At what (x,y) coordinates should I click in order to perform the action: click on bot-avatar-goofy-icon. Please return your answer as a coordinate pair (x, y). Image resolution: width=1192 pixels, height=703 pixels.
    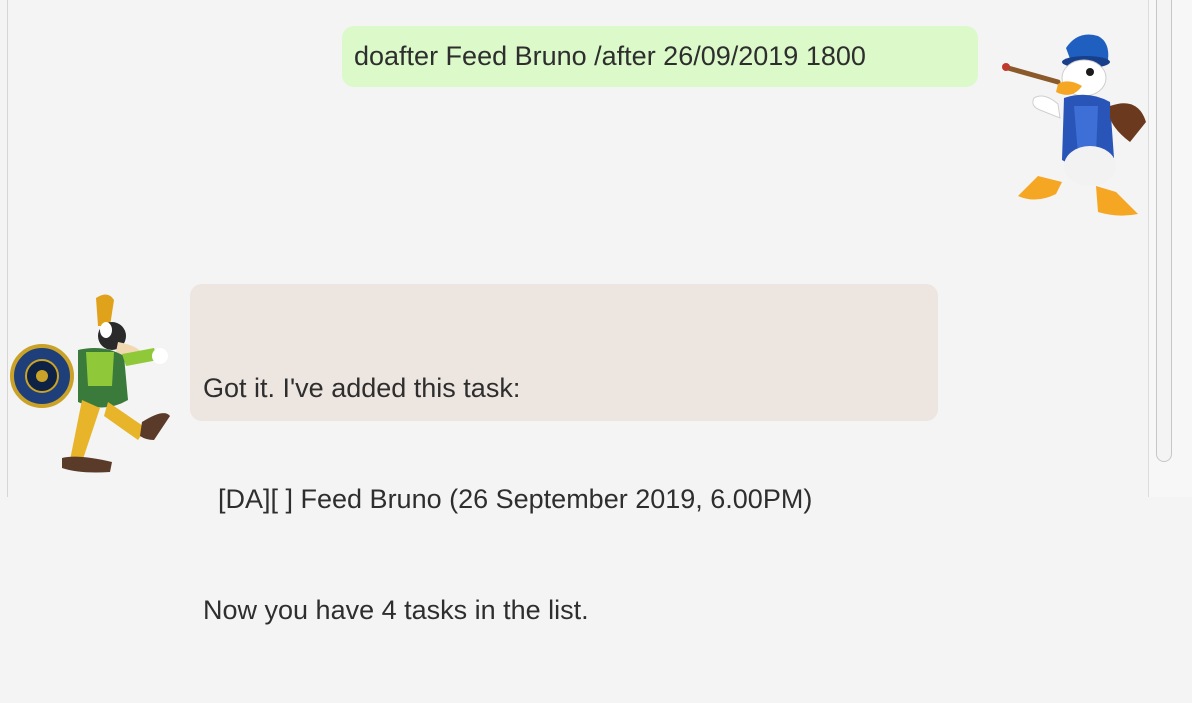
    Looking at the image, I should click on (90, 383).